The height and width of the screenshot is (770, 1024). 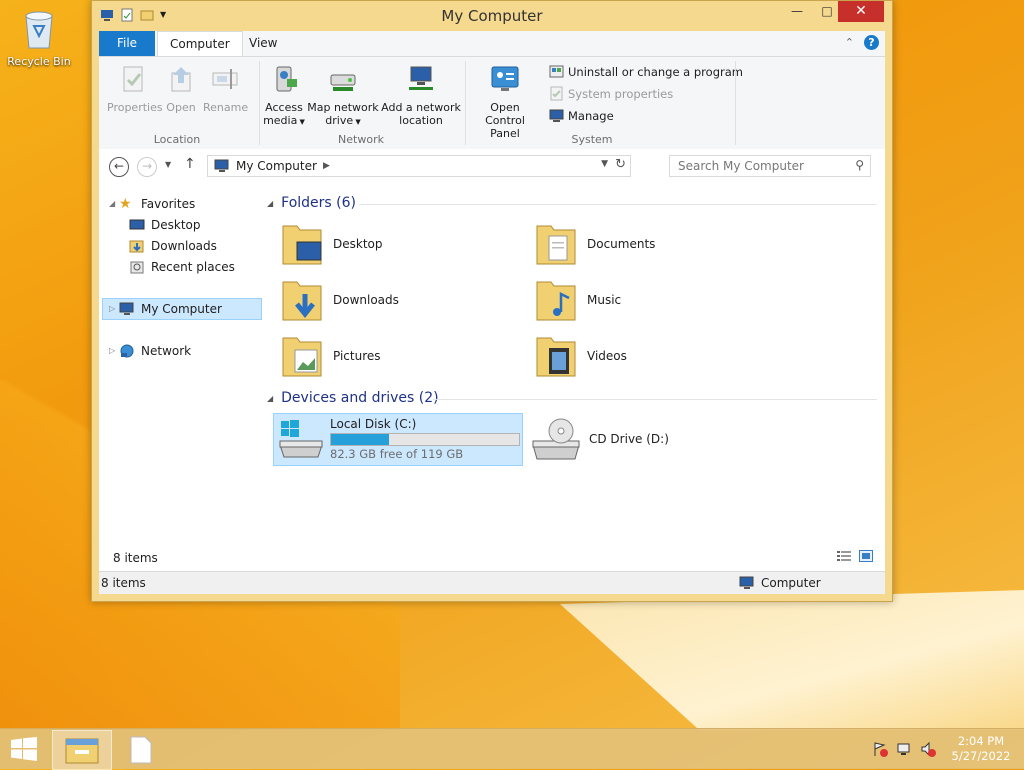 What do you see at coordinates (177, 139) in the screenshot?
I see `location-group-label: Location` at bounding box center [177, 139].